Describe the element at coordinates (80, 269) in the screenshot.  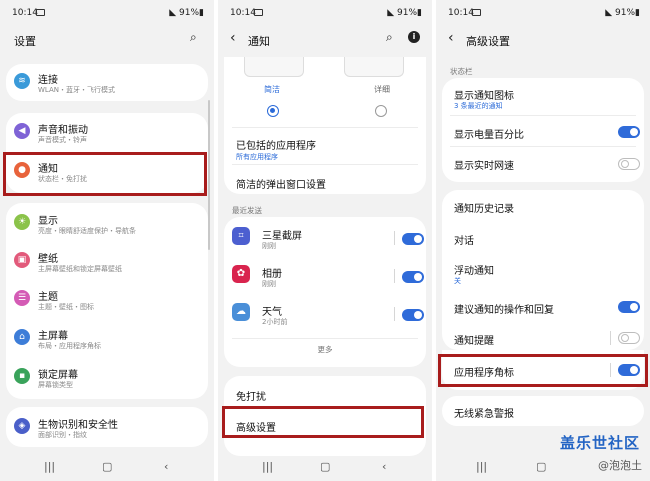
I see `settings-item-subtitle: 主屏幕壁纸和锁定屏幕壁纸` at that location.